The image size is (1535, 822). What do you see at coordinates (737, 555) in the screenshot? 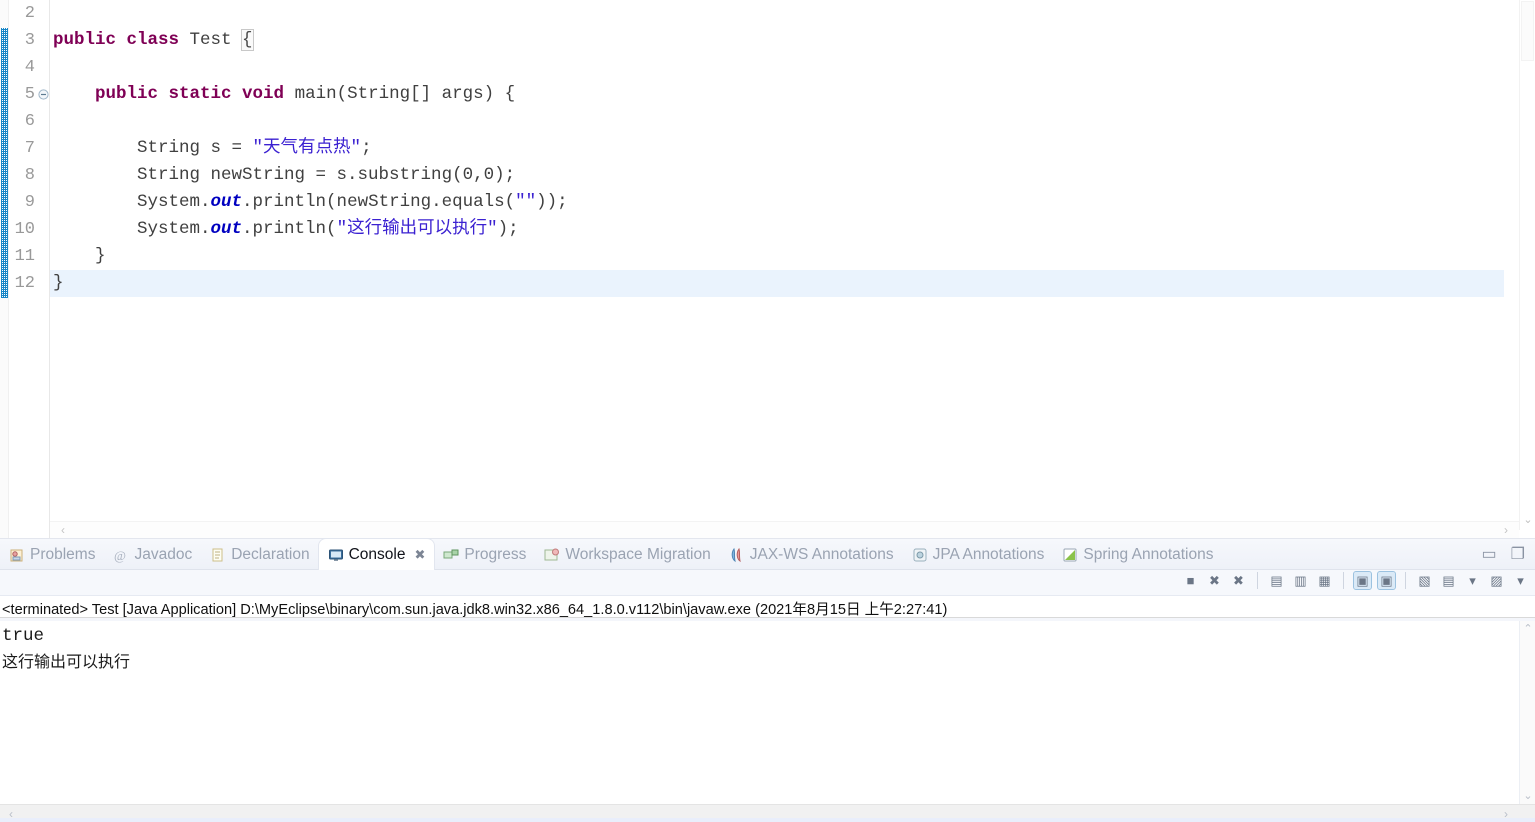
I see `jaxws-icon` at bounding box center [737, 555].